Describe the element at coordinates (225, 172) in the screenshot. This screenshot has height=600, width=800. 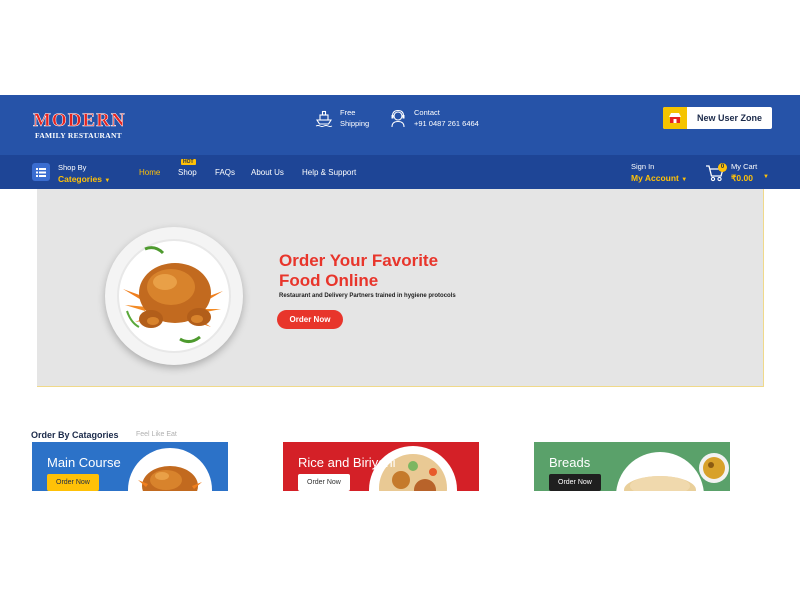
I see `nav-faqs: FAQs` at that location.